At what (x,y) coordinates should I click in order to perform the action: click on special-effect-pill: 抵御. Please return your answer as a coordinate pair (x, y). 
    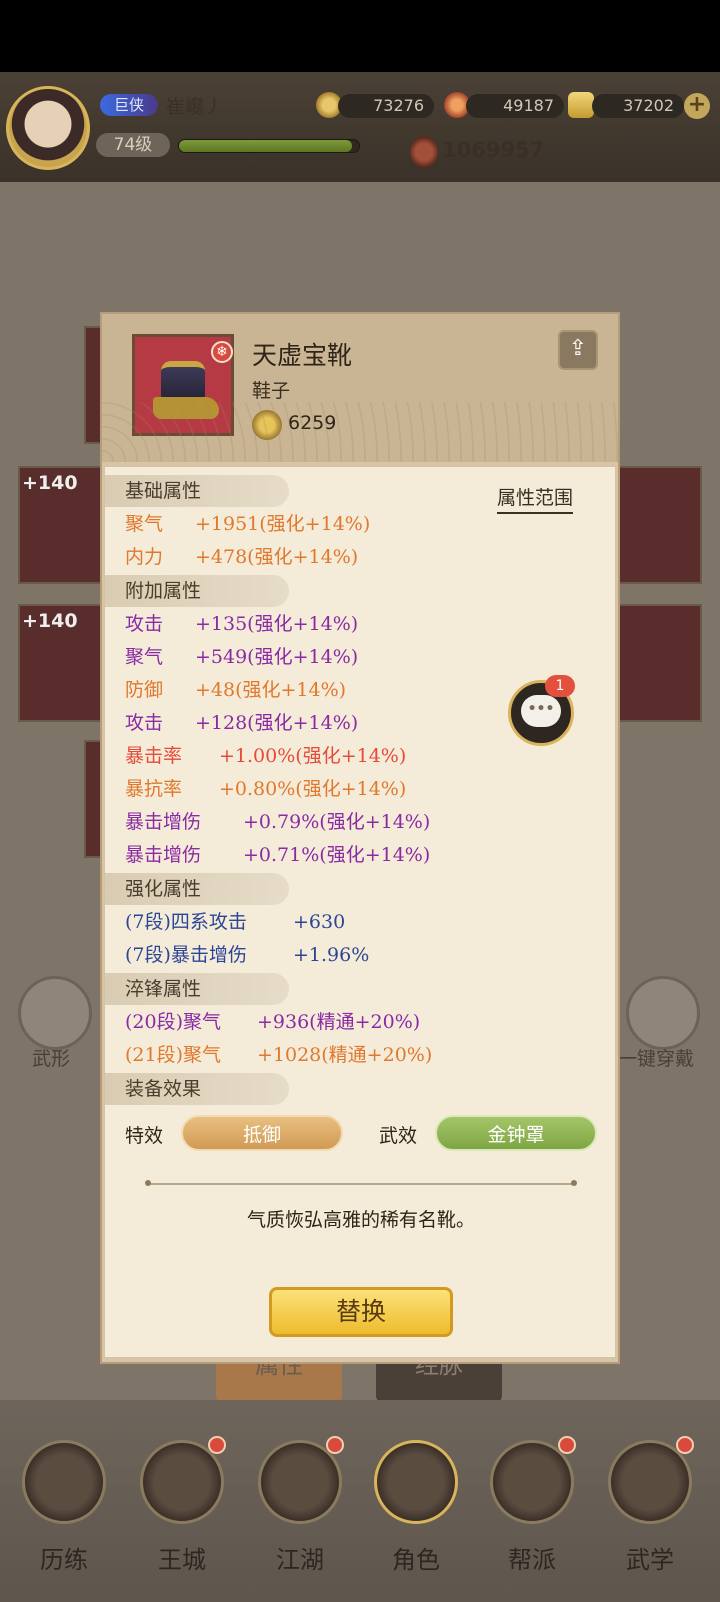
    Looking at the image, I should click on (262, 1133).